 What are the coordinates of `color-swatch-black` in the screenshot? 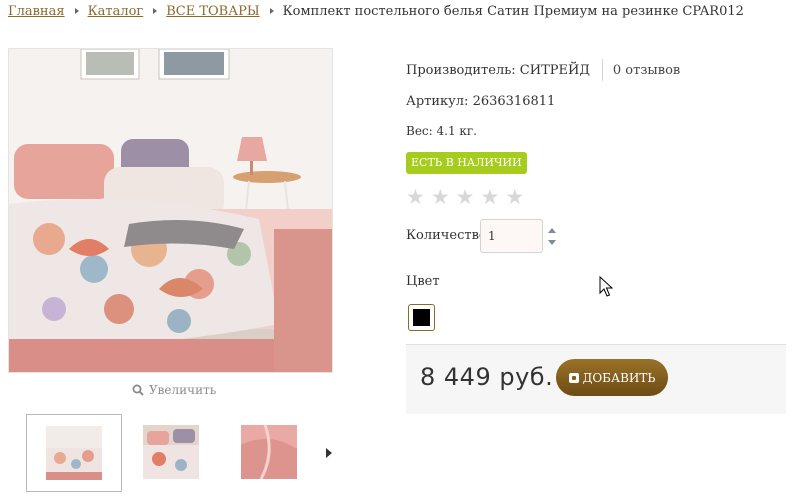 It's located at (421, 317).